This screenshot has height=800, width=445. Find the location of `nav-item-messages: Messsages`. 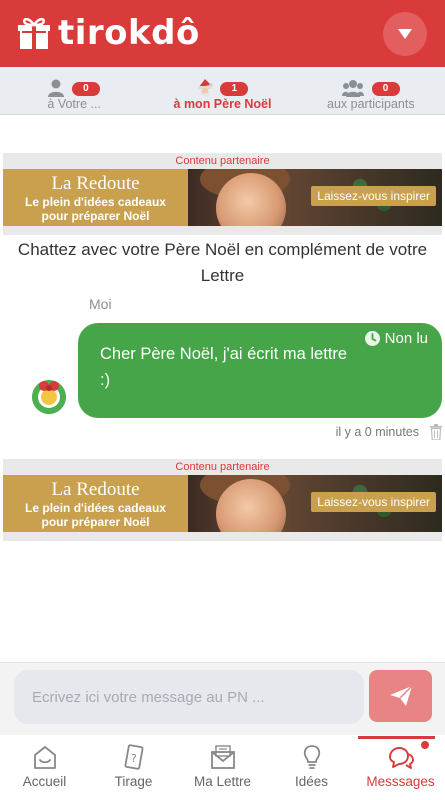

nav-item-messages: Messsages is located at coordinates (400, 768).